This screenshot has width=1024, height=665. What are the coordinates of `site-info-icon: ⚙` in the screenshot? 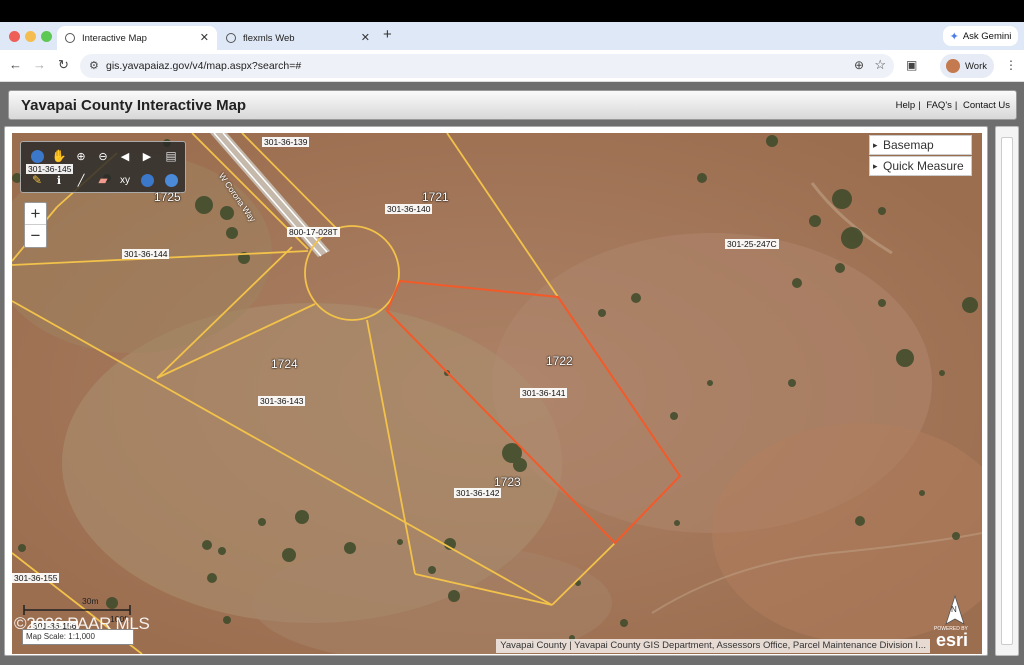 It's located at (94, 65).